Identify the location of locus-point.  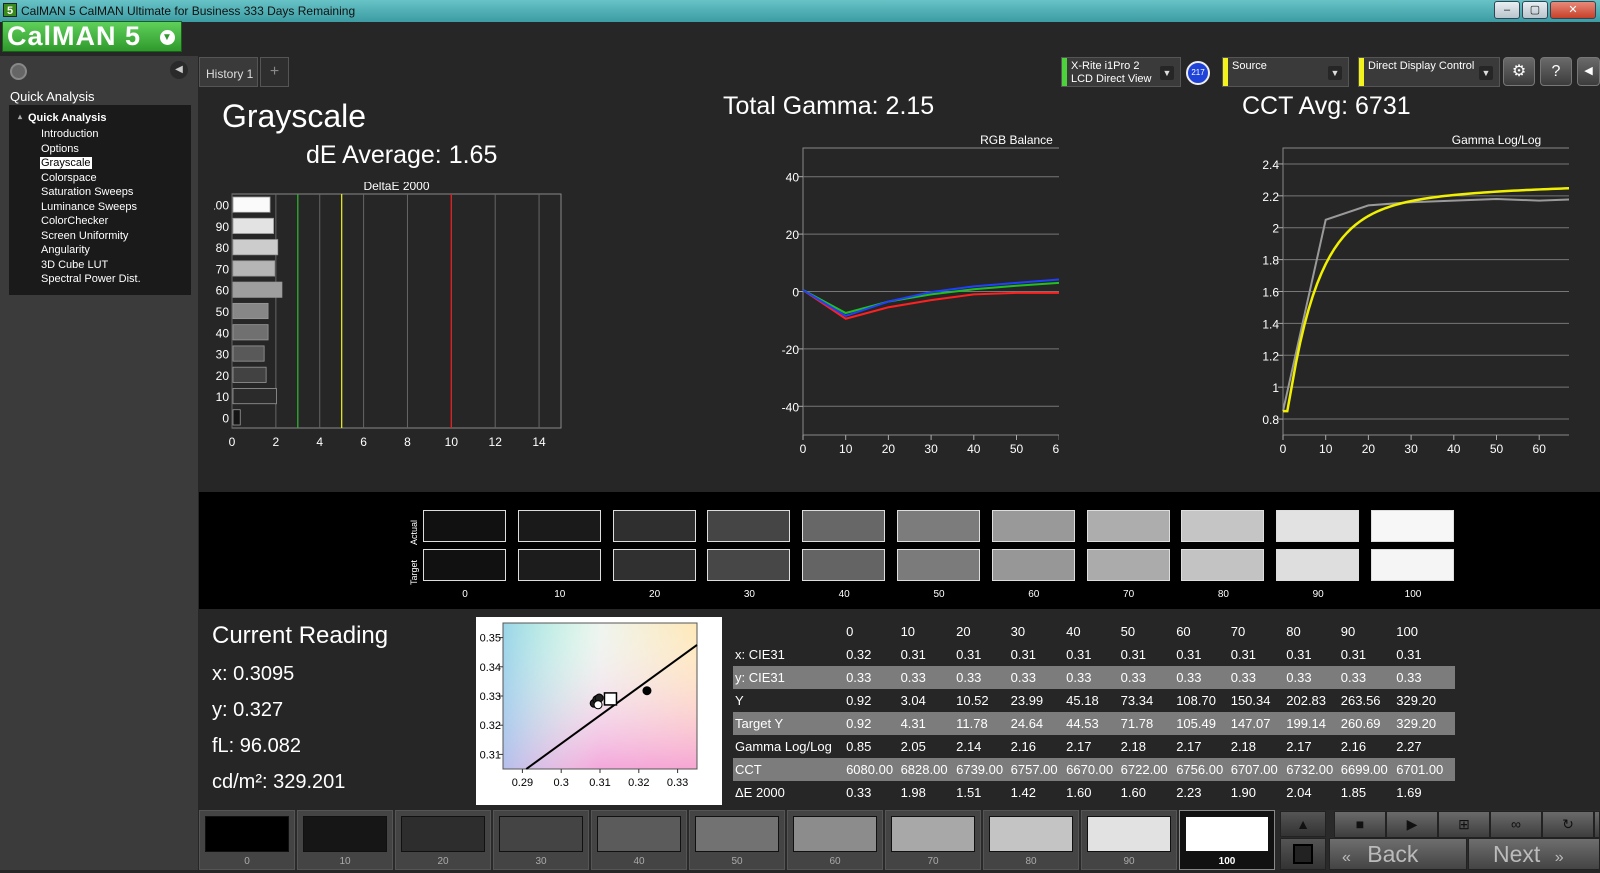
(647, 691).